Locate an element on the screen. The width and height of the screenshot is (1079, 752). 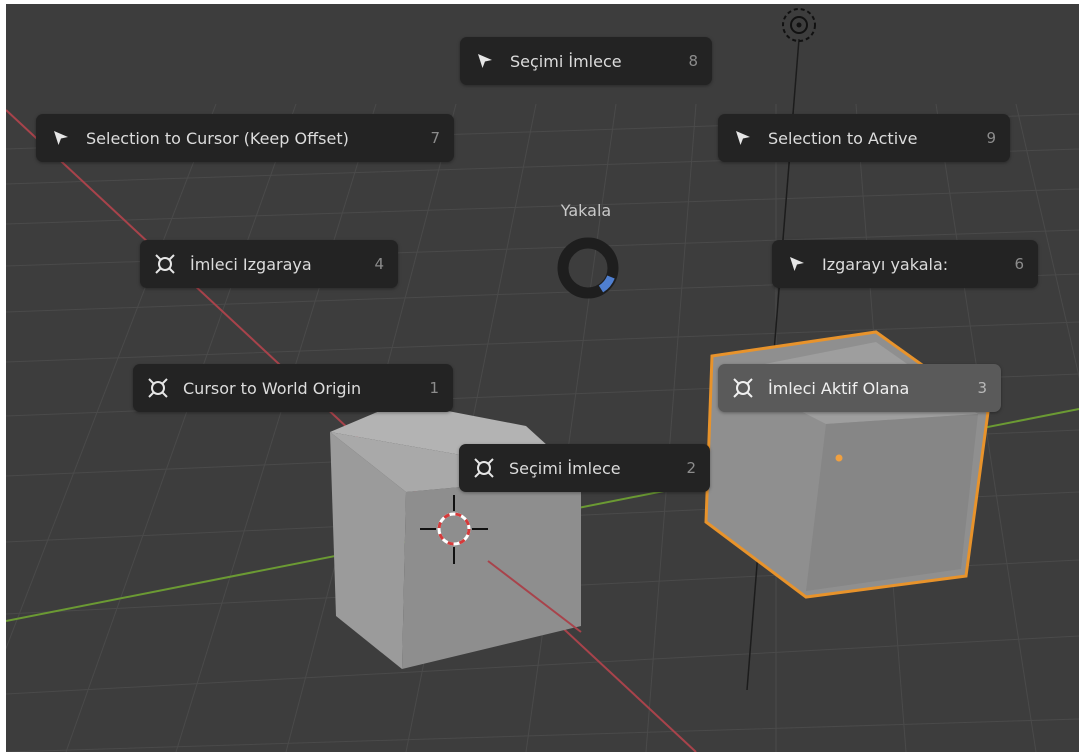
pie-item-hotkey: 4 is located at coordinates (379, 264).